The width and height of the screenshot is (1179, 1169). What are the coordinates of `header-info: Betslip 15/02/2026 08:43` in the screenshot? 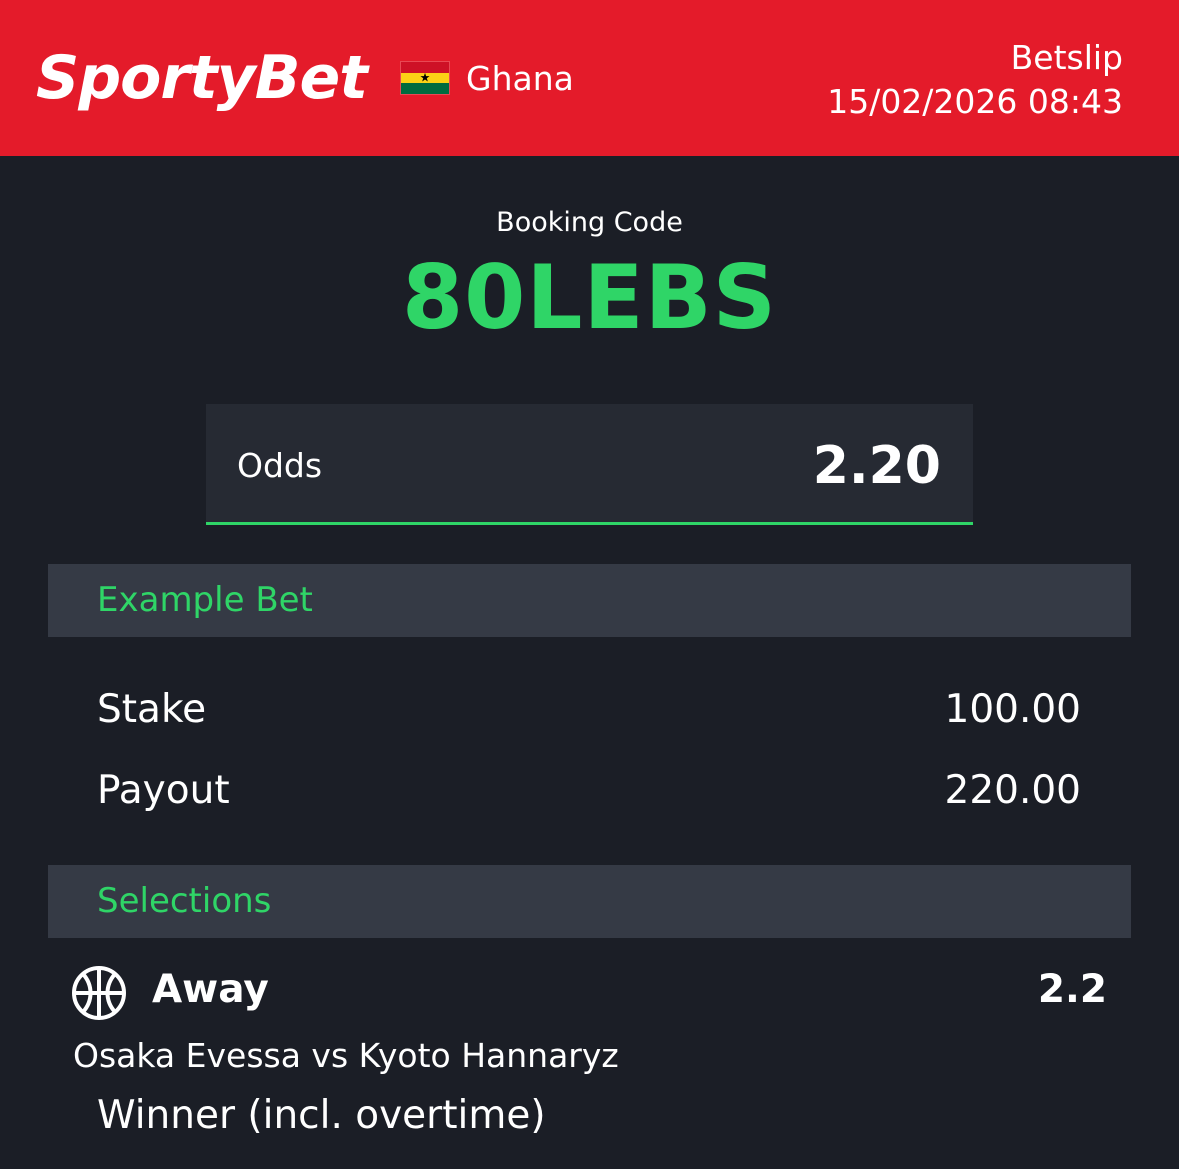 It's located at (975, 80).